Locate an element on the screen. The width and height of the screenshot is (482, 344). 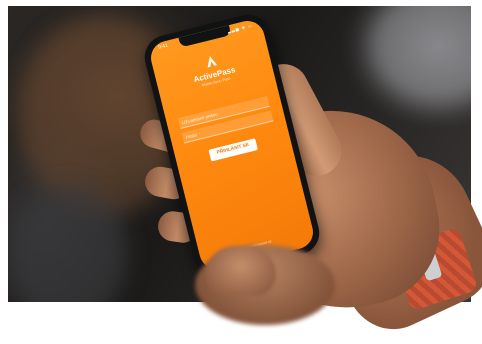
activepass-logo-icon is located at coordinates (212, 62).